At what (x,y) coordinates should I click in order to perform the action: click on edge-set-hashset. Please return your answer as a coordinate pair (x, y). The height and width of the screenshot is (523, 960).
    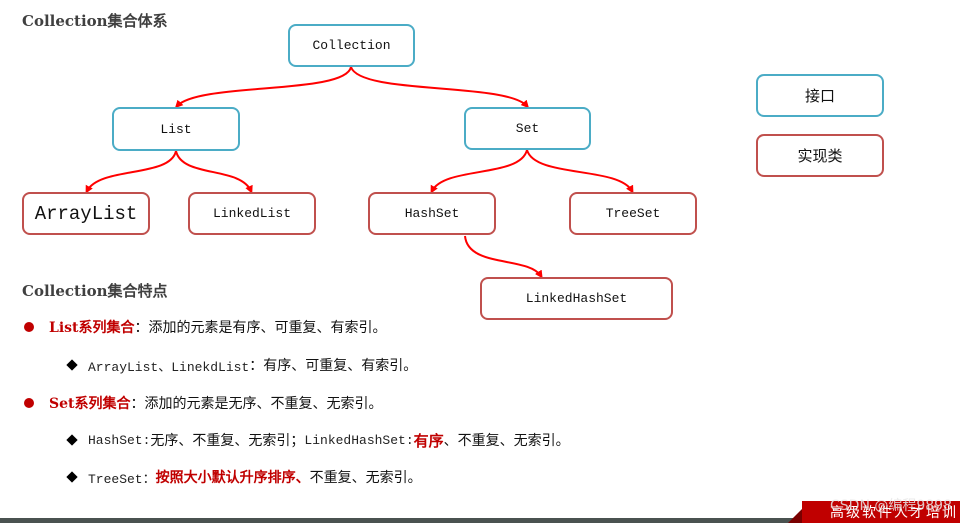
    Looking at the image, I should click on (479, 171).